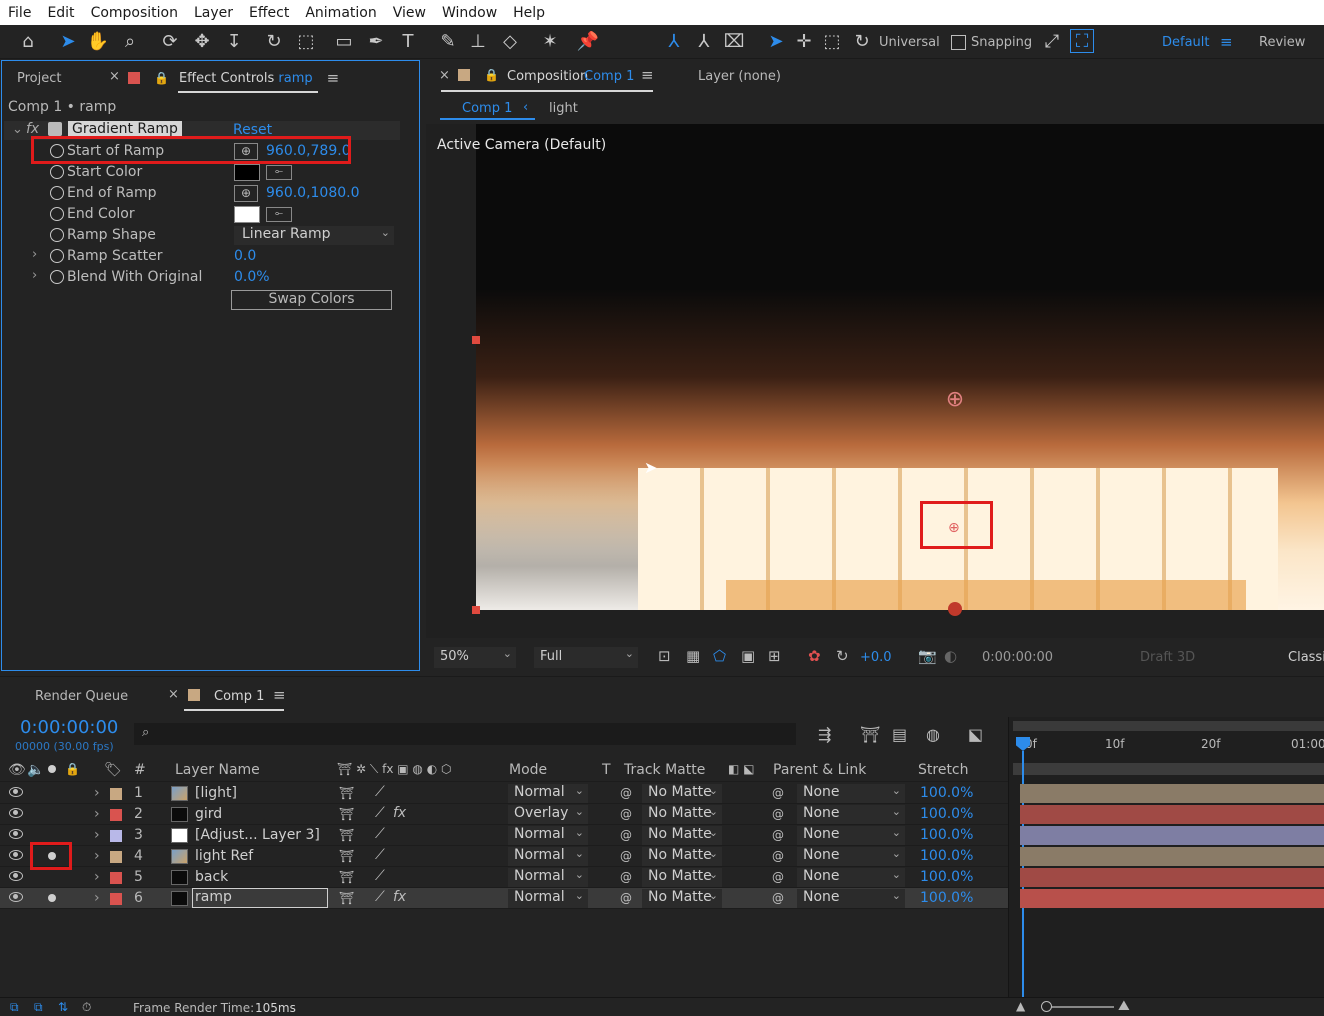 This screenshot has height=1016, width=1324. What do you see at coordinates (134, 13) in the screenshot?
I see `menu-item-composition: Composition` at bounding box center [134, 13].